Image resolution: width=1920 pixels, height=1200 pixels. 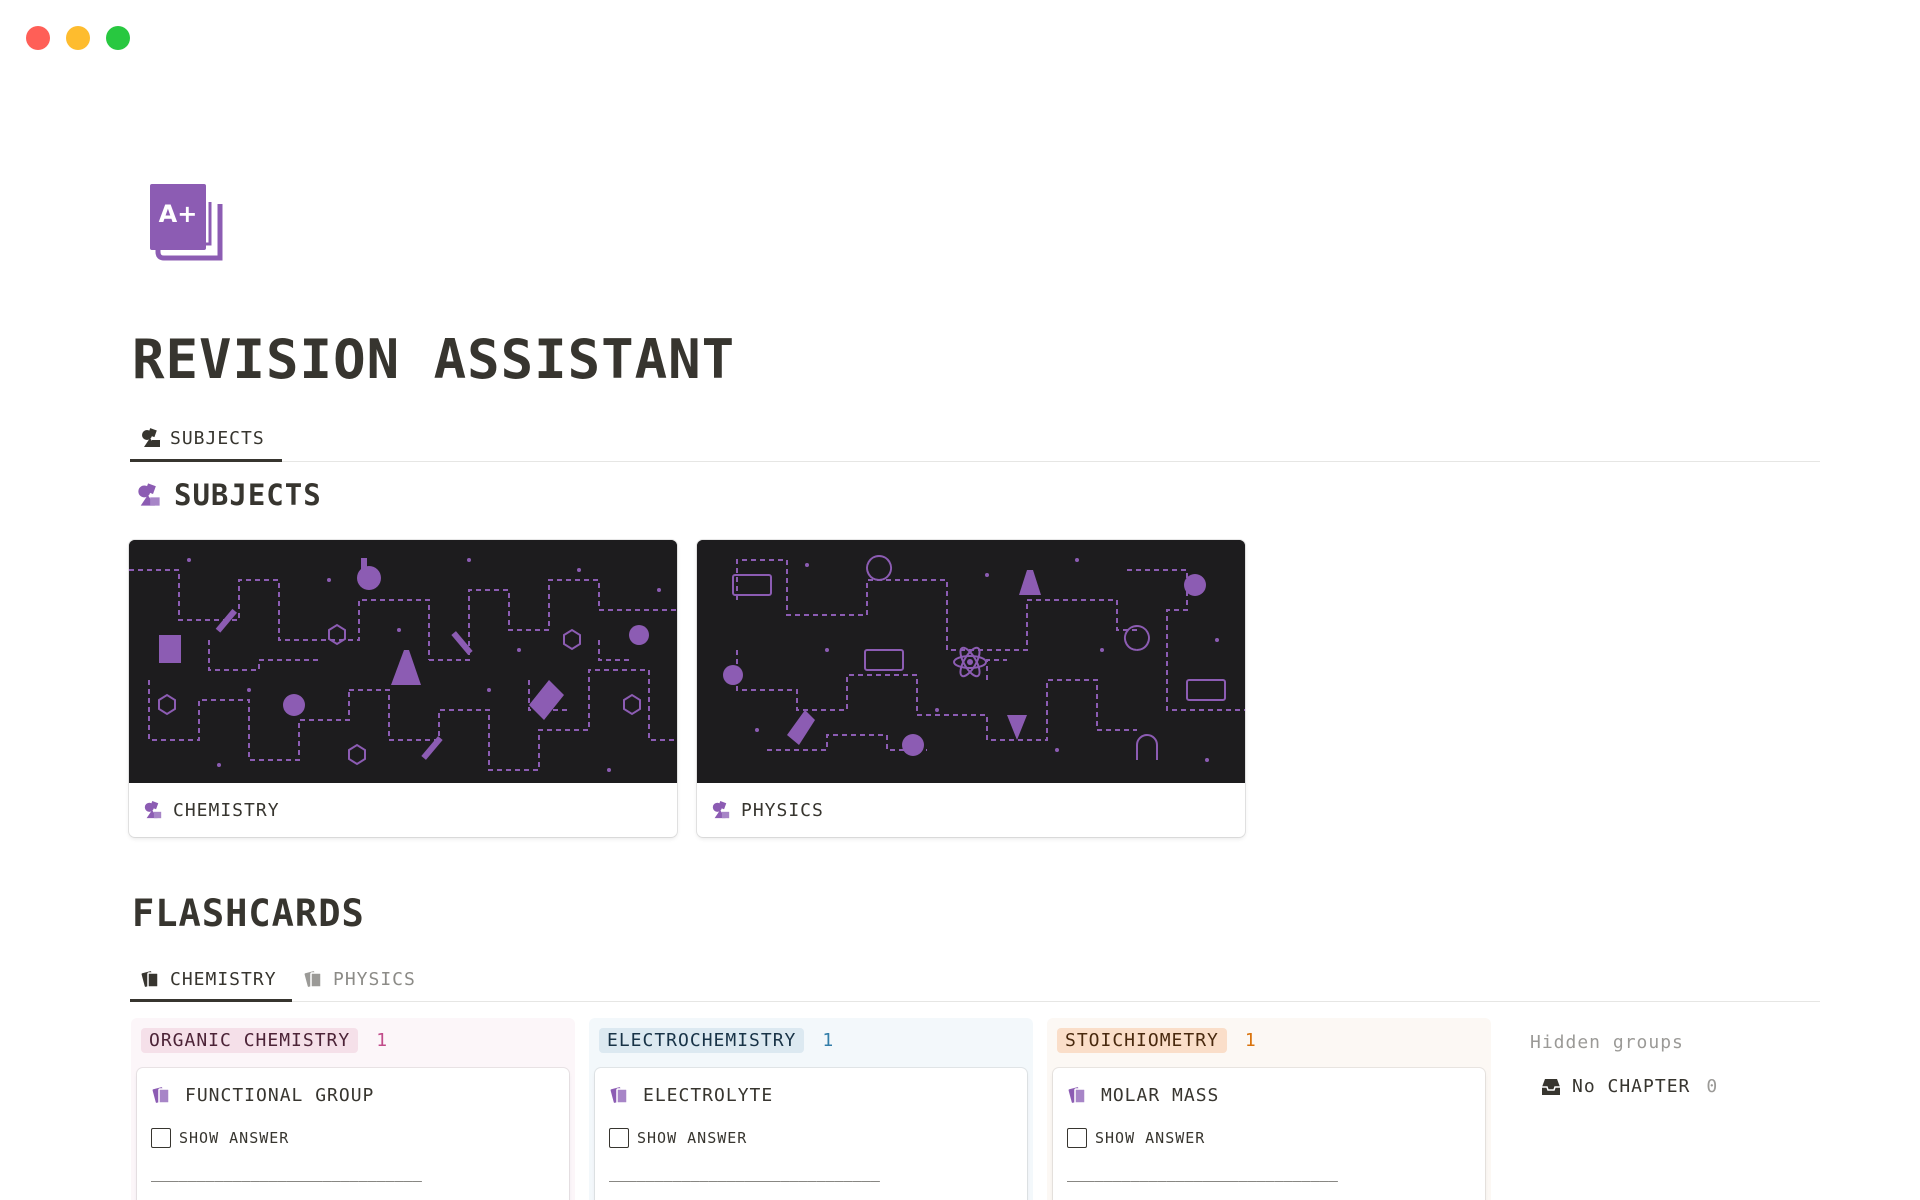 I want to click on group-label: STOICHIOMETRY, so click(x=1142, y=1040).